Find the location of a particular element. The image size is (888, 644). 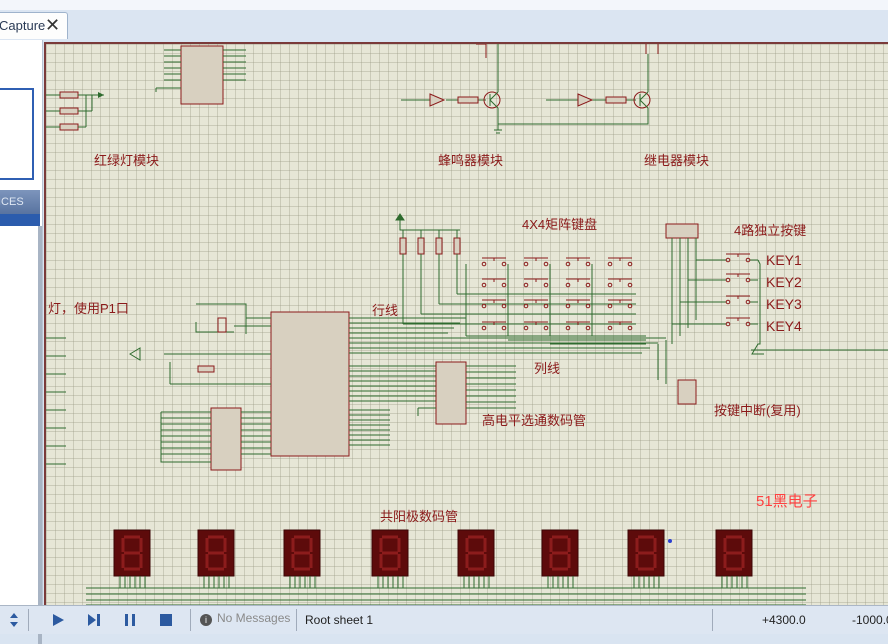

label-row-lines: 行线 is located at coordinates (385, 310).